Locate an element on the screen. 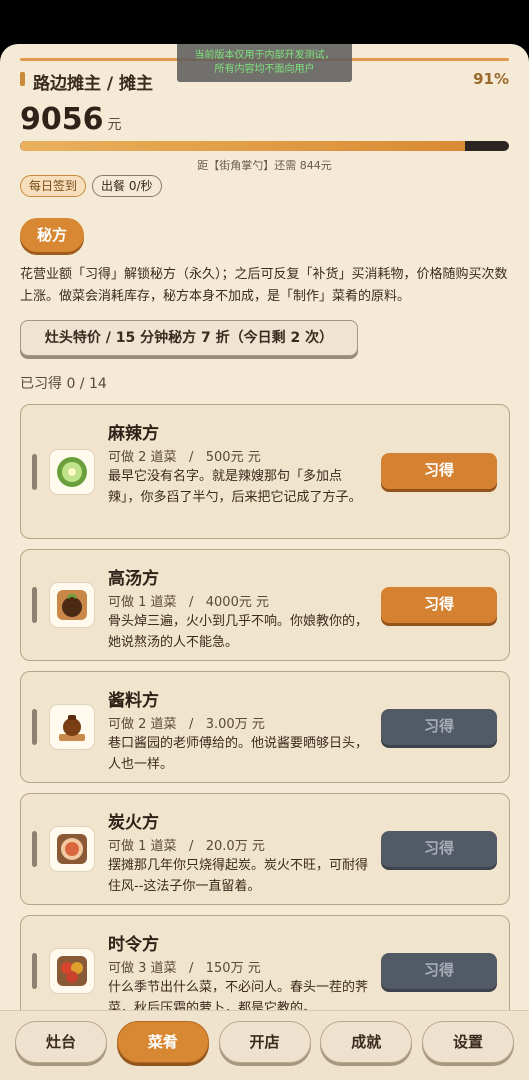  learned-count: 已习得 0 / 14 is located at coordinates (63, 384).